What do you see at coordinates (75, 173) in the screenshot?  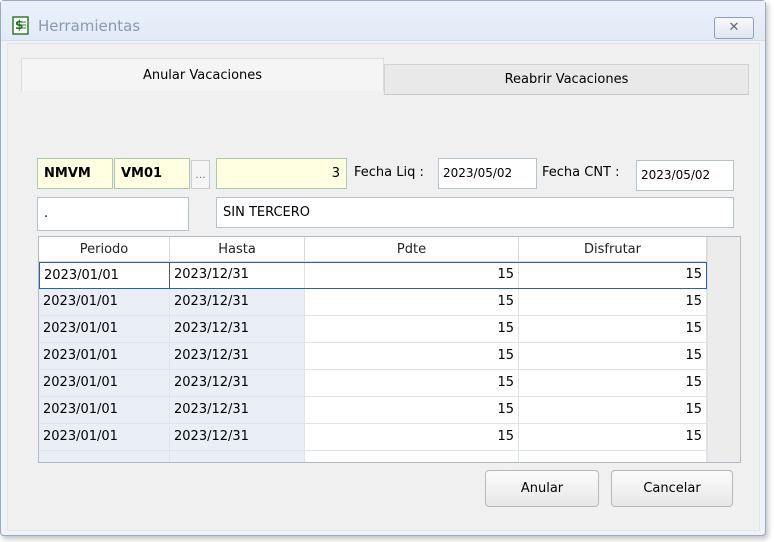 I see `code1-field: NMVM` at bounding box center [75, 173].